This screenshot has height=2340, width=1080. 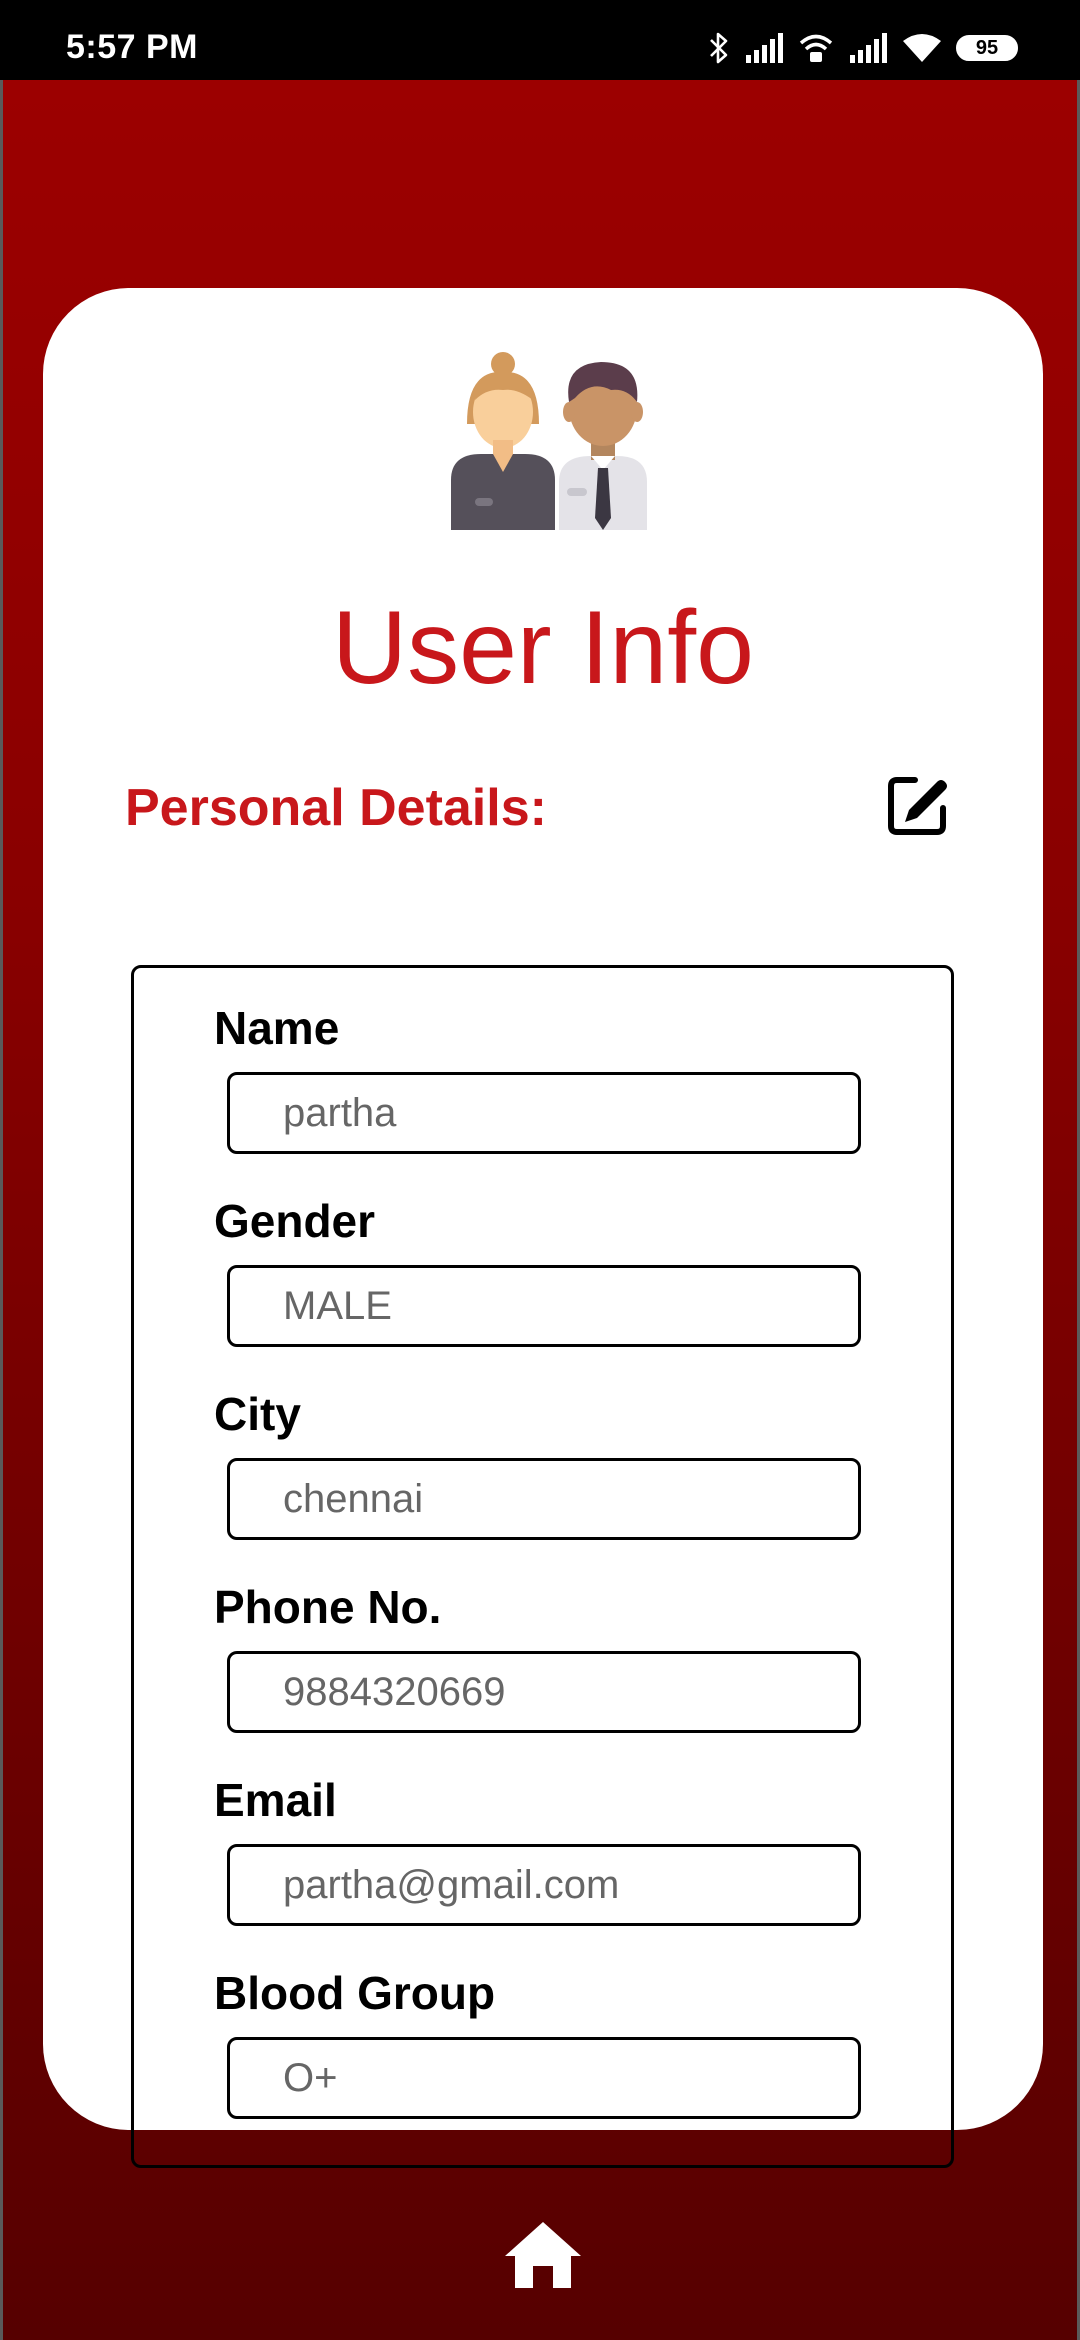 I want to click on email-field: partha@gmail.com, so click(x=544, y=1885).